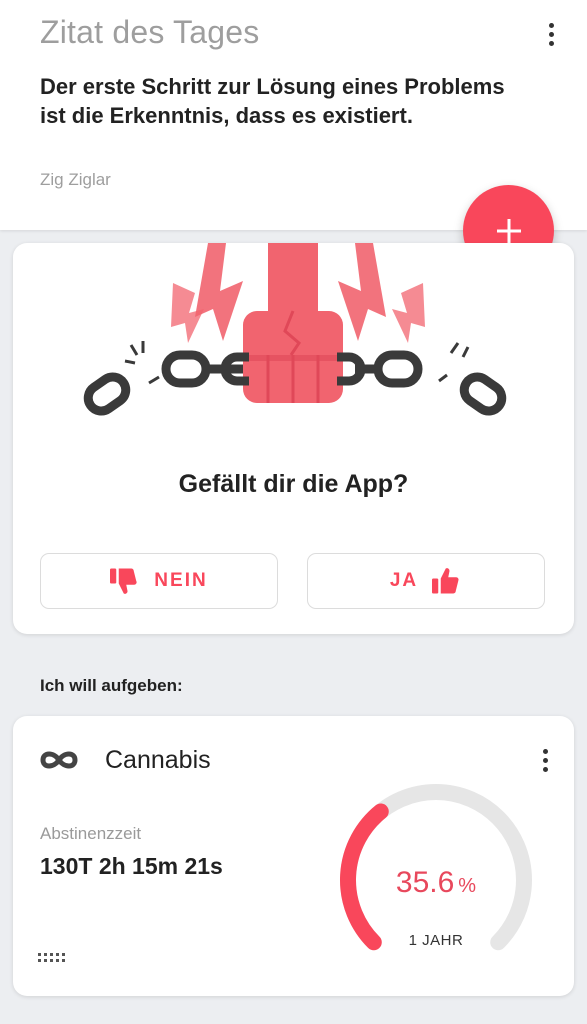 Image resolution: width=587 pixels, height=1024 pixels. What do you see at coordinates (425, 882) in the screenshot?
I see `progress-value: 35.6` at bounding box center [425, 882].